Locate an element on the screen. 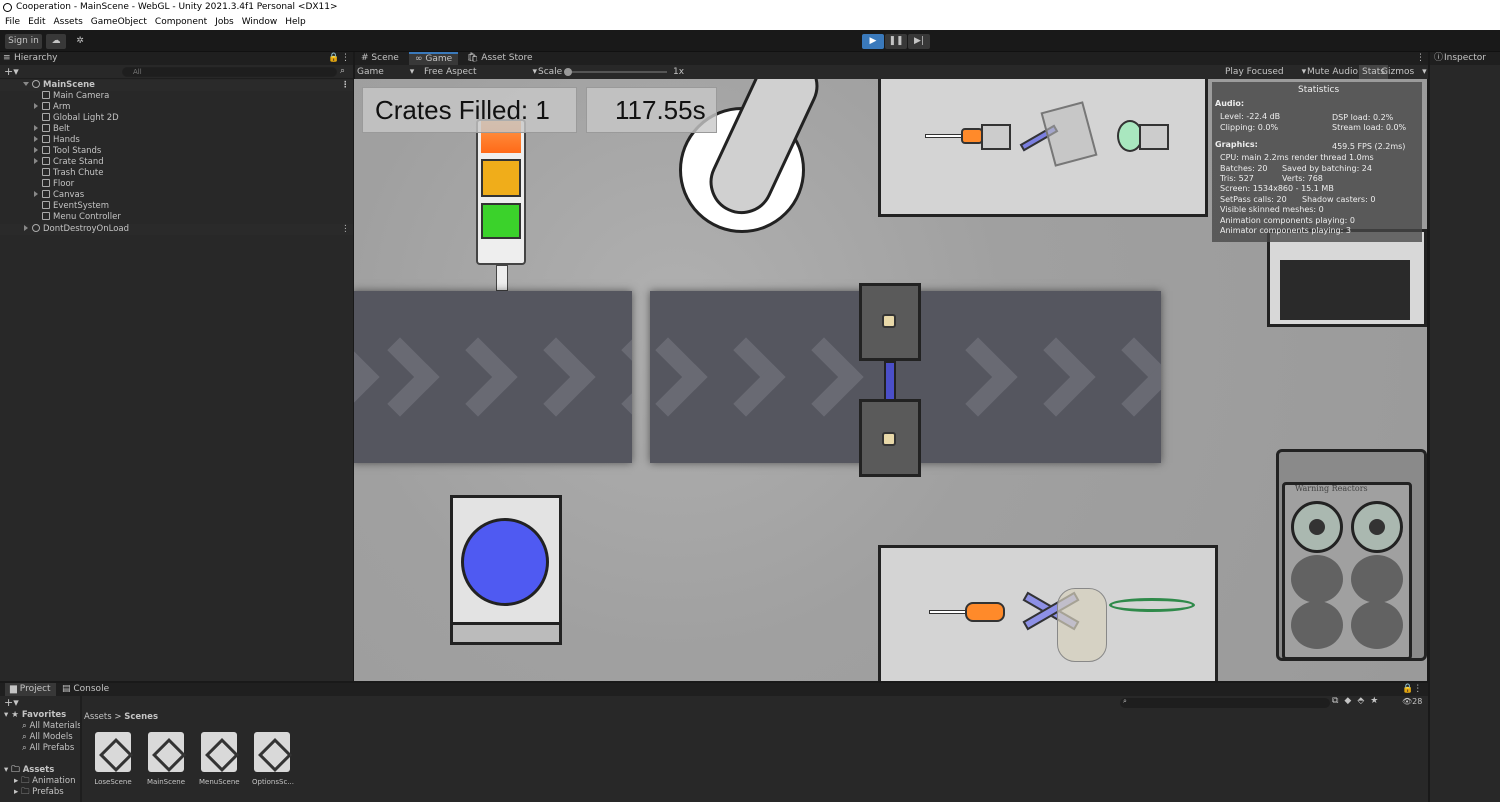 The image size is (1500, 802). project-search-input: ⌕ is located at coordinates (1225, 702).